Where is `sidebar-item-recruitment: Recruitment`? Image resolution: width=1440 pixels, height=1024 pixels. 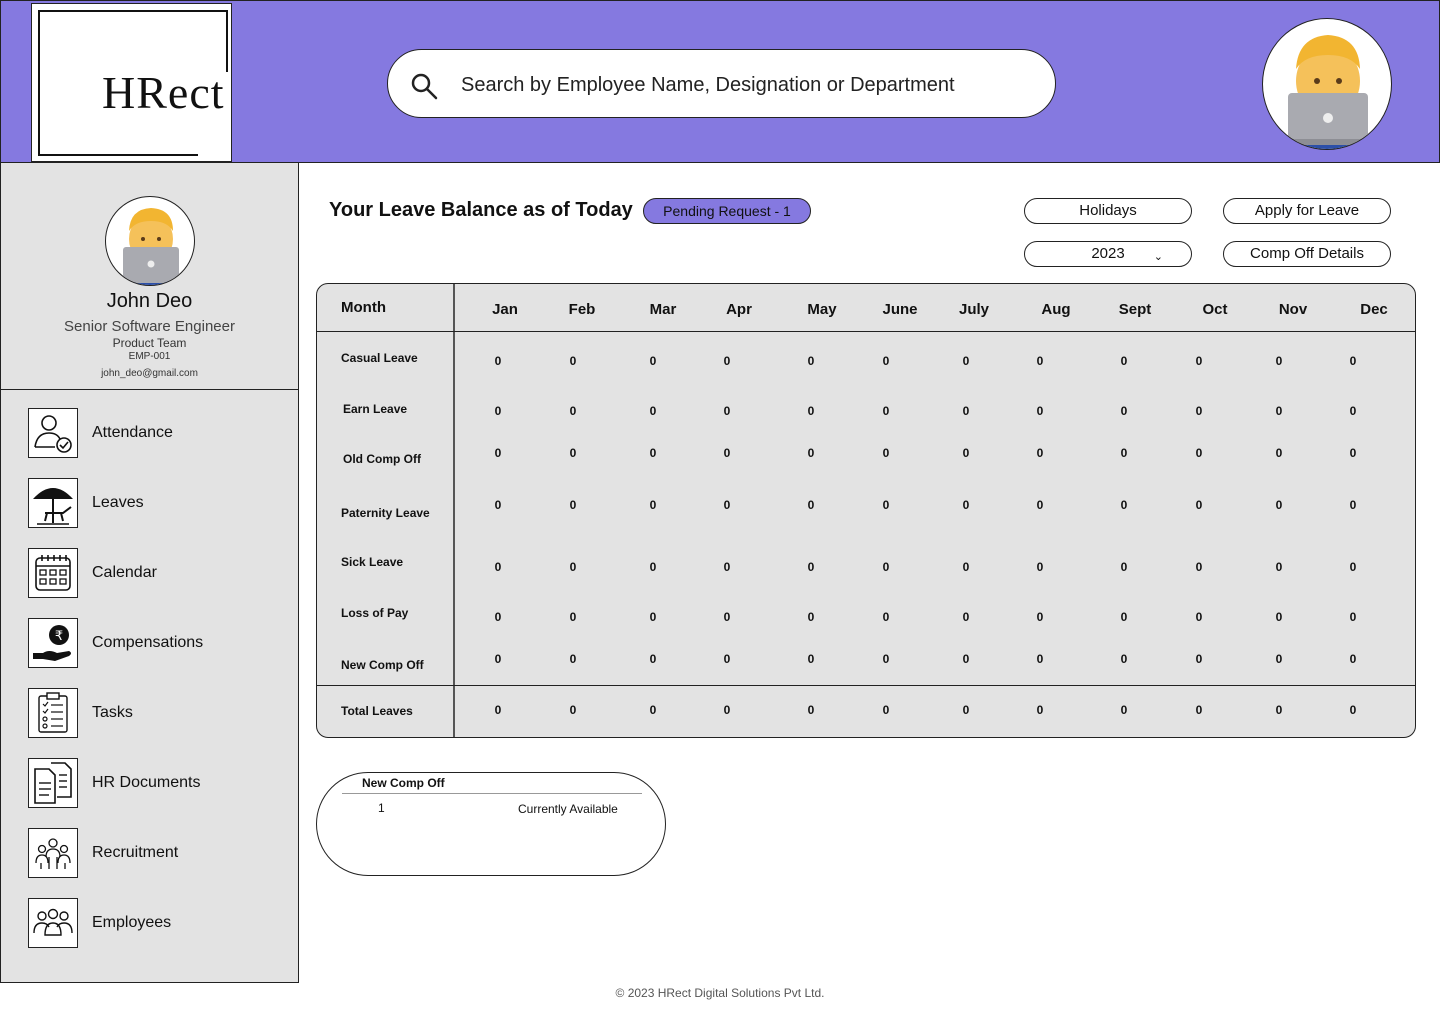
sidebar-item-recruitment: Recruitment is located at coordinates (158, 853).